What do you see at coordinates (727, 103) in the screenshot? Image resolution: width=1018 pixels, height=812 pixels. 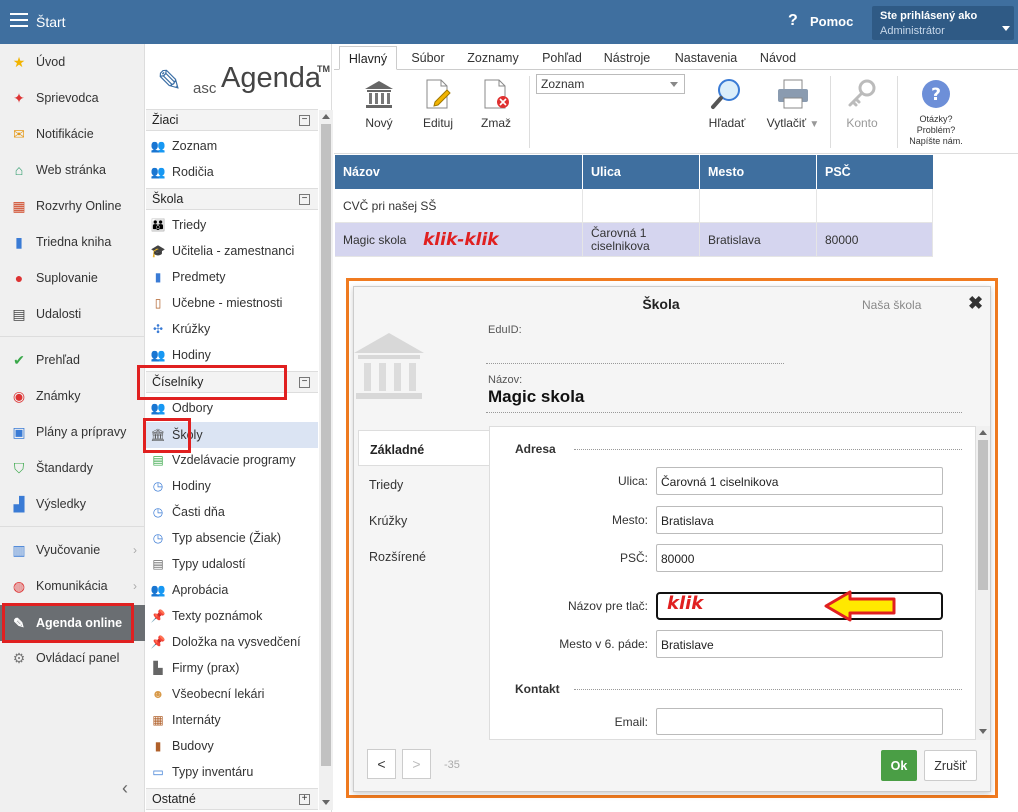 I see `search-button: Hľadať` at bounding box center [727, 103].